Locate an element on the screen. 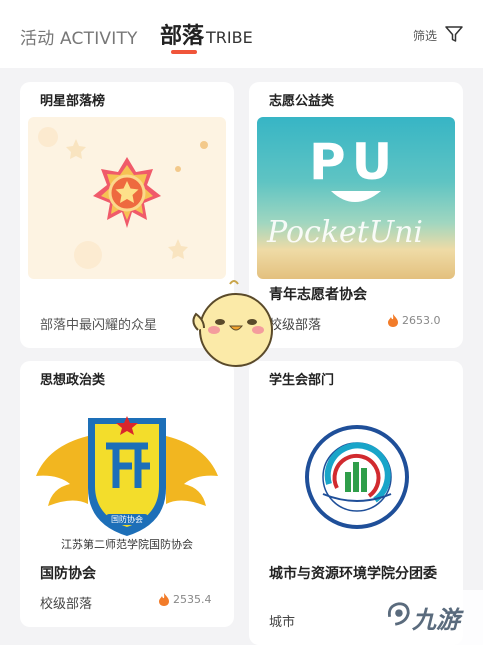  heat-value: 2653.0 is located at coordinates (421, 320).